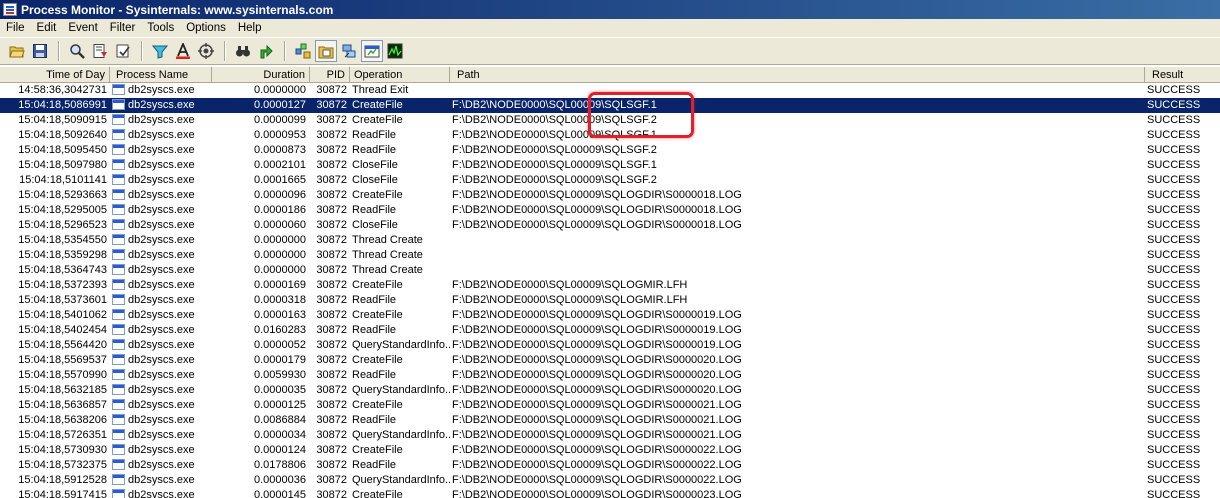 The width and height of the screenshot is (1220, 498). I want to click on column-header-duration: Duration, so click(261, 75).